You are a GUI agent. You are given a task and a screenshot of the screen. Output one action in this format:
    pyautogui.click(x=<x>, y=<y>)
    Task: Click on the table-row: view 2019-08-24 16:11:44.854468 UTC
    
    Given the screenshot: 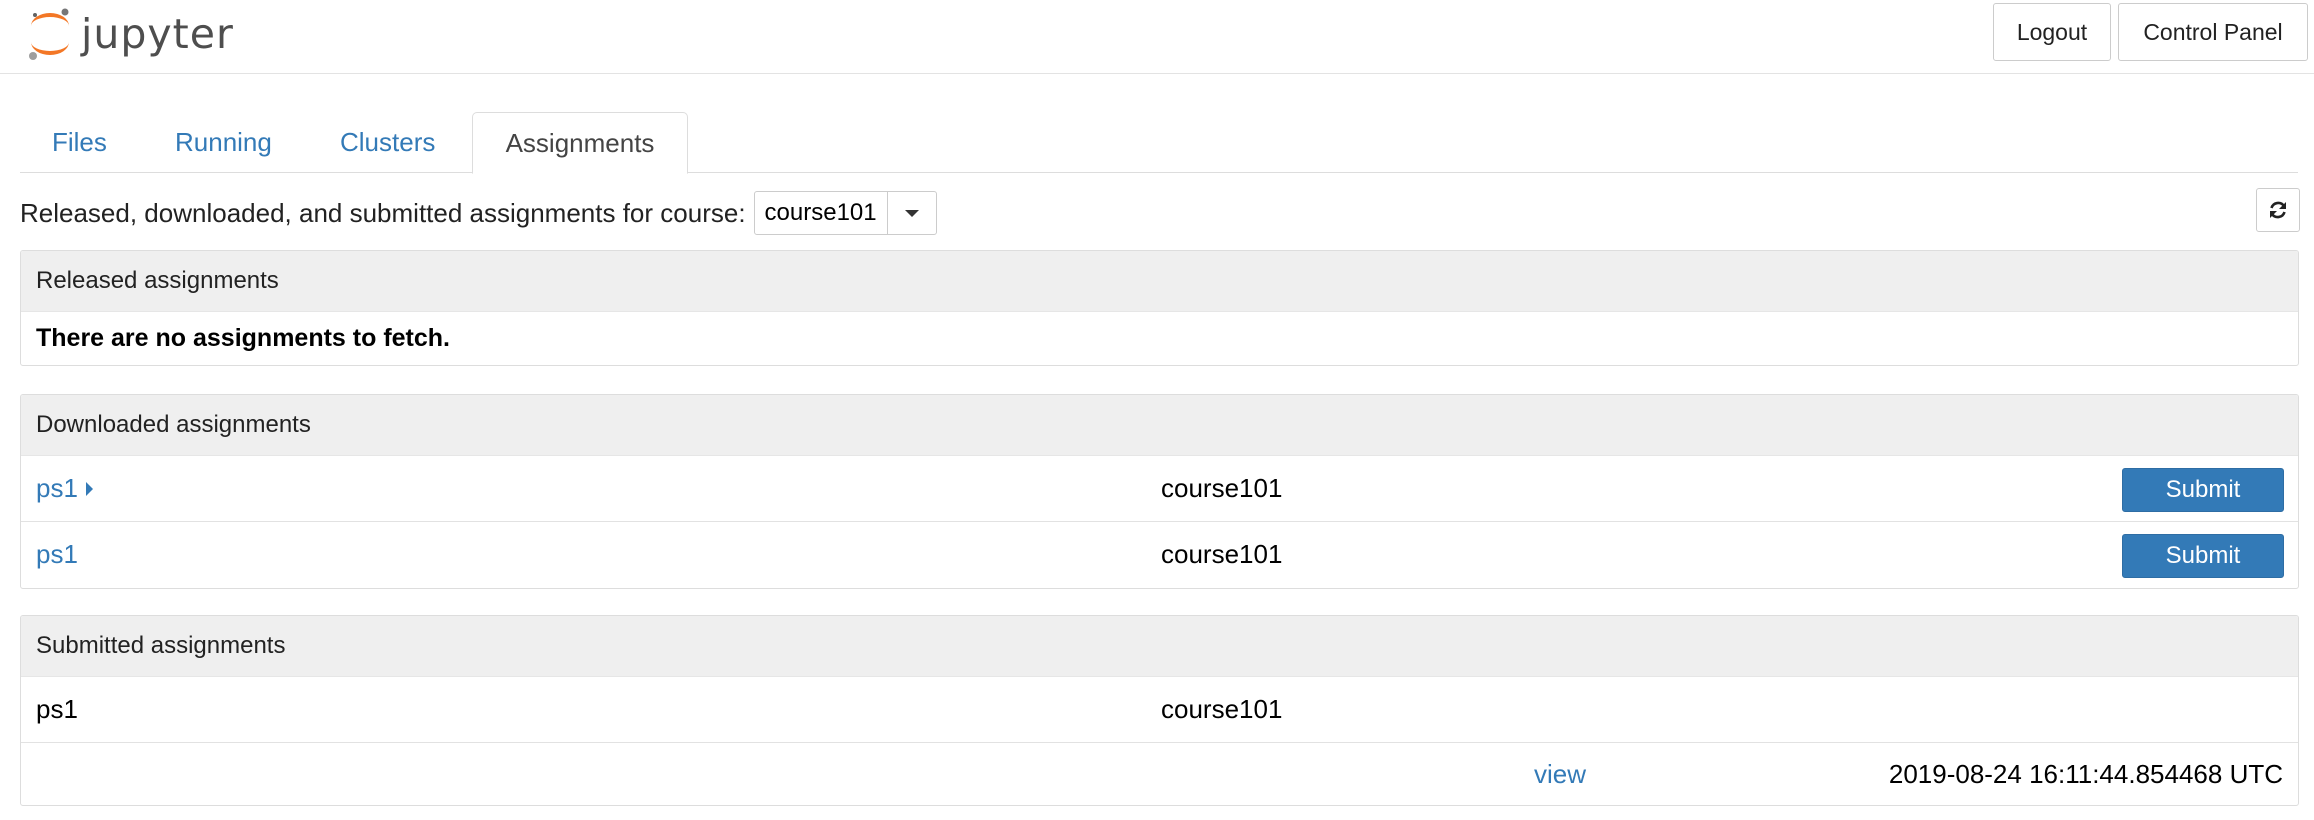 What is the action you would take?
    pyautogui.click(x=1159, y=773)
    